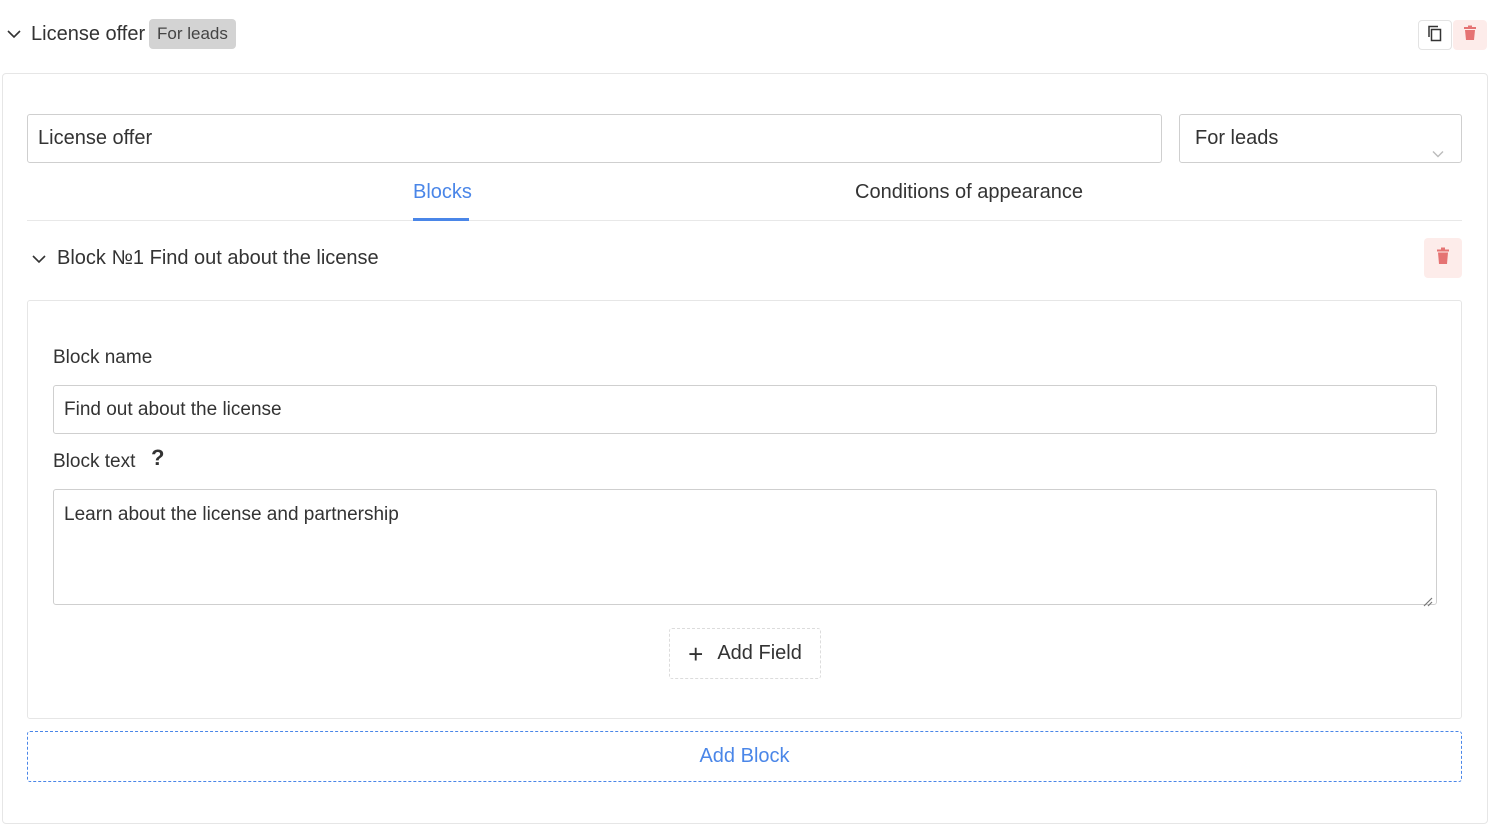  I want to click on copy-button, so click(1435, 35).